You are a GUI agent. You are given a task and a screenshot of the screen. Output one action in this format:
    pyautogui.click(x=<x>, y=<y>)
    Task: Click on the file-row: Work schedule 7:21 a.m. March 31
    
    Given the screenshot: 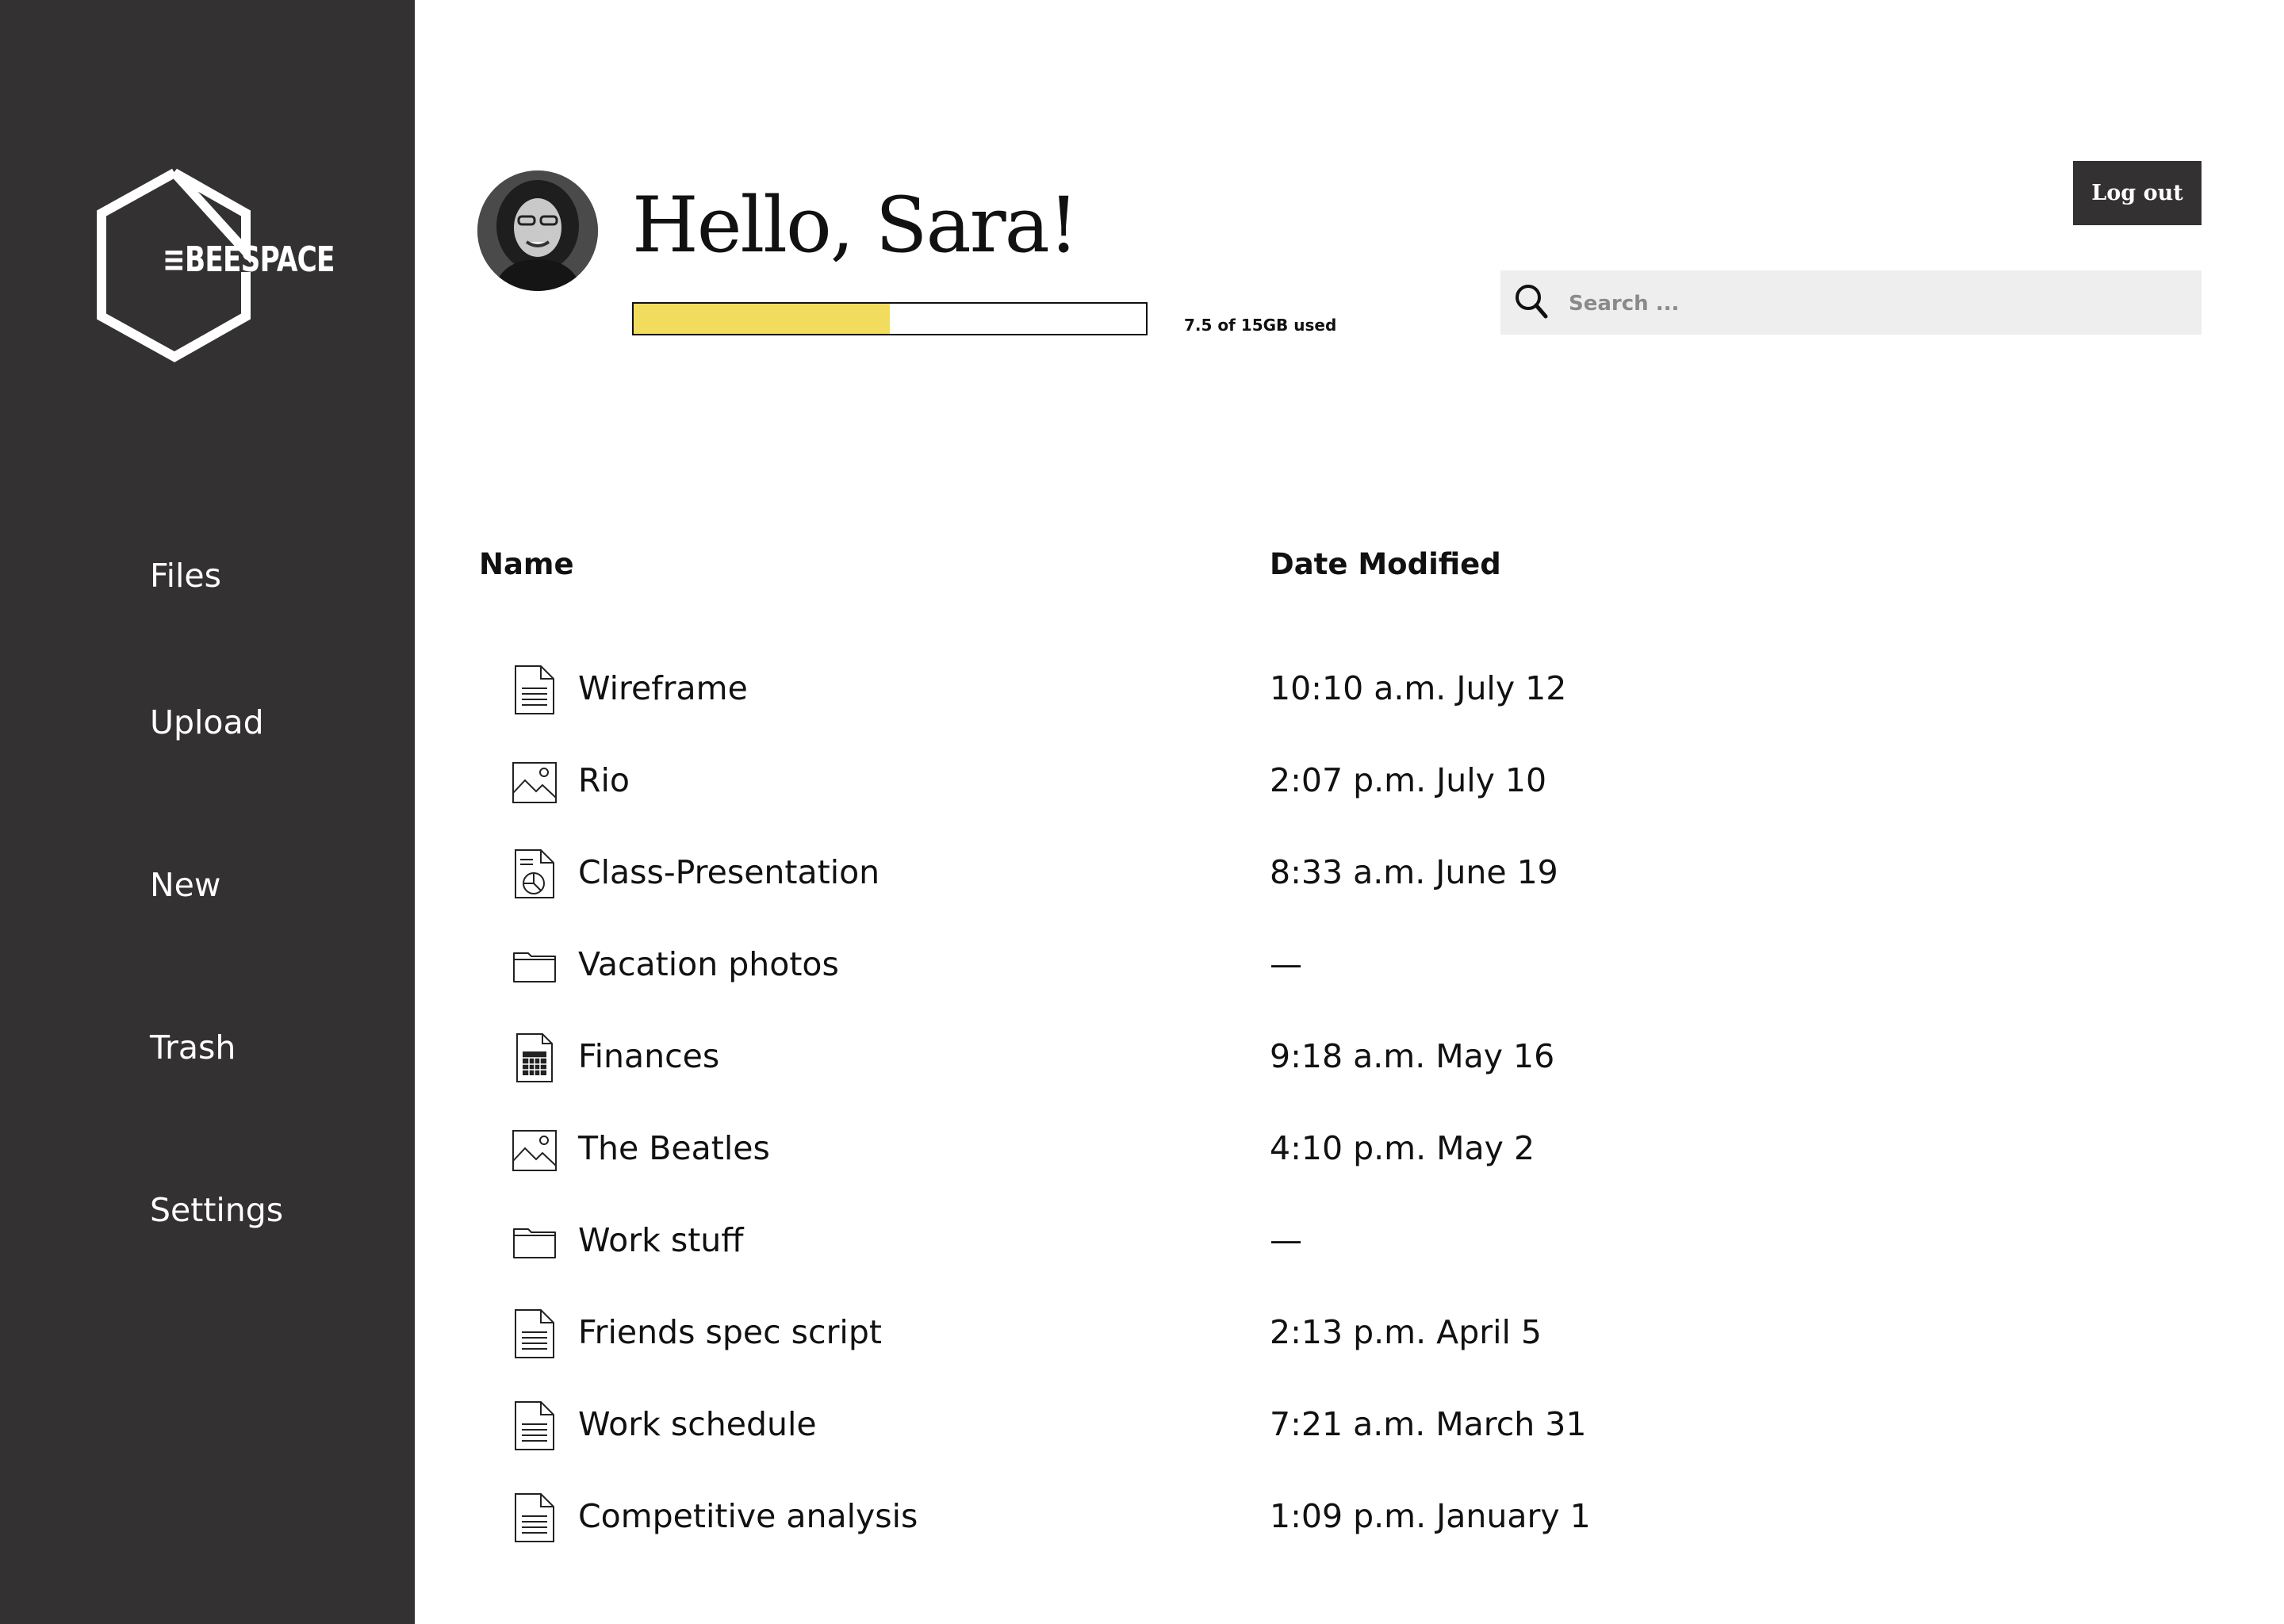 What is the action you would take?
    pyautogui.click(x=1328, y=1425)
    